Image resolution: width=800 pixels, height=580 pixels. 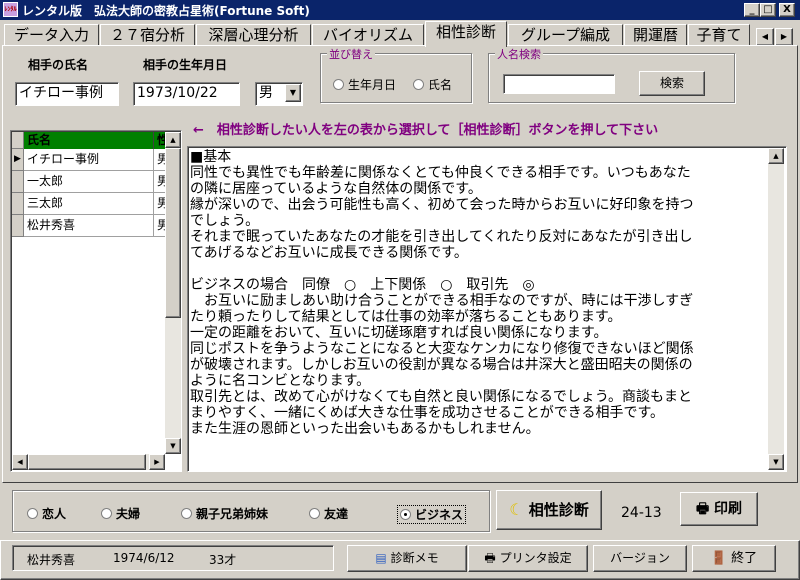 I want to click on name-search-group: 人名検索 検索, so click(x=611, y=74).